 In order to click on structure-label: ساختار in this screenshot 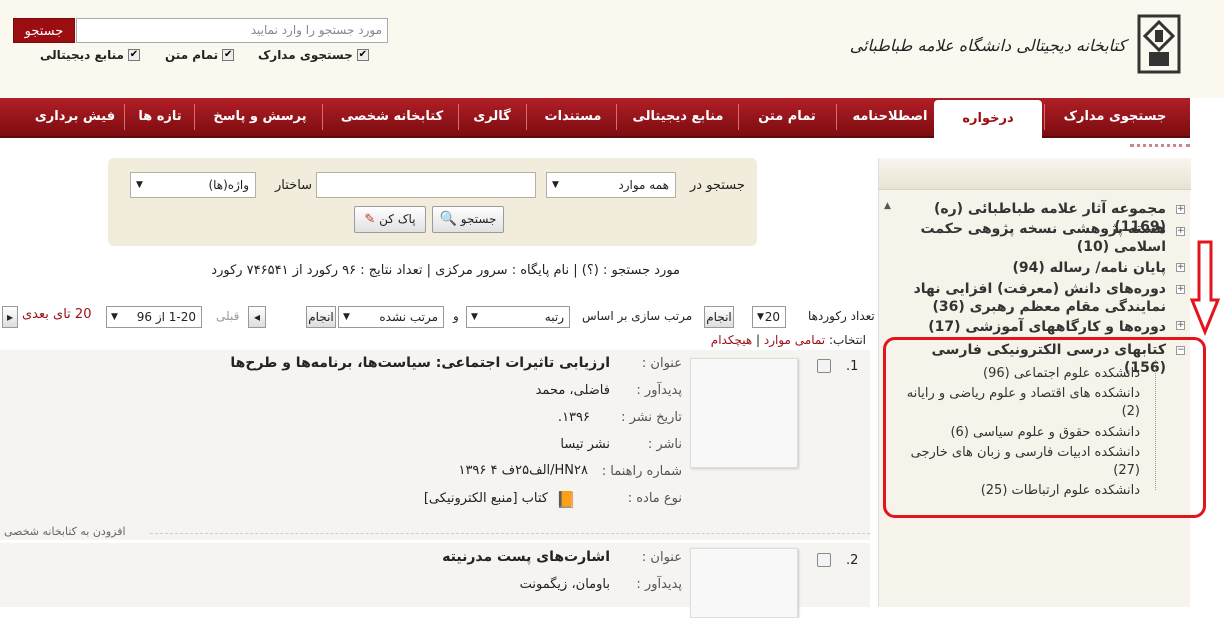, I will do `click(294, 185)`.